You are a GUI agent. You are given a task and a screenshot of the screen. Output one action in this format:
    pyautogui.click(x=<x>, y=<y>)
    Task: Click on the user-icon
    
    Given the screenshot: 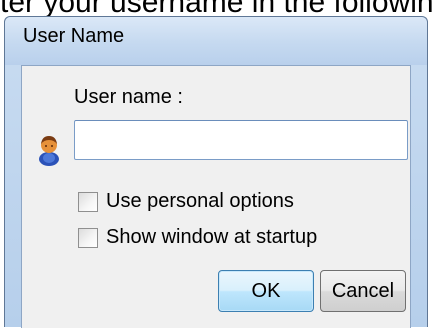 What is the action you would take?
    pyautogui.click(x=49, y=151)
    